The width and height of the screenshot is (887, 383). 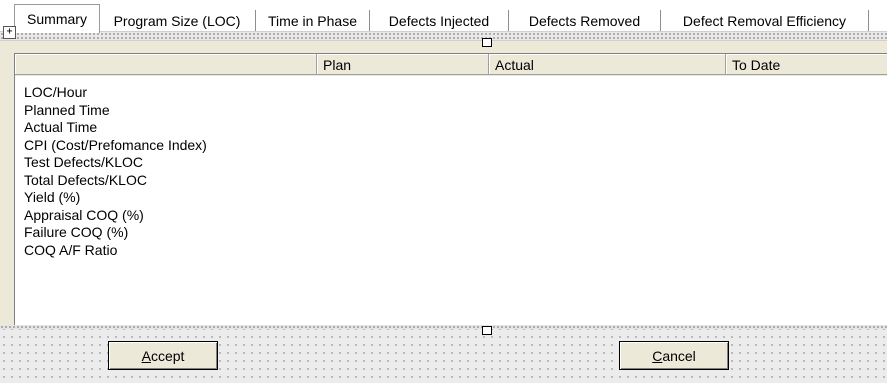 What do you see at coordinates (487, 42) in the screenshot?
I see `resize-handle-top` at bounding box center [487, 42].